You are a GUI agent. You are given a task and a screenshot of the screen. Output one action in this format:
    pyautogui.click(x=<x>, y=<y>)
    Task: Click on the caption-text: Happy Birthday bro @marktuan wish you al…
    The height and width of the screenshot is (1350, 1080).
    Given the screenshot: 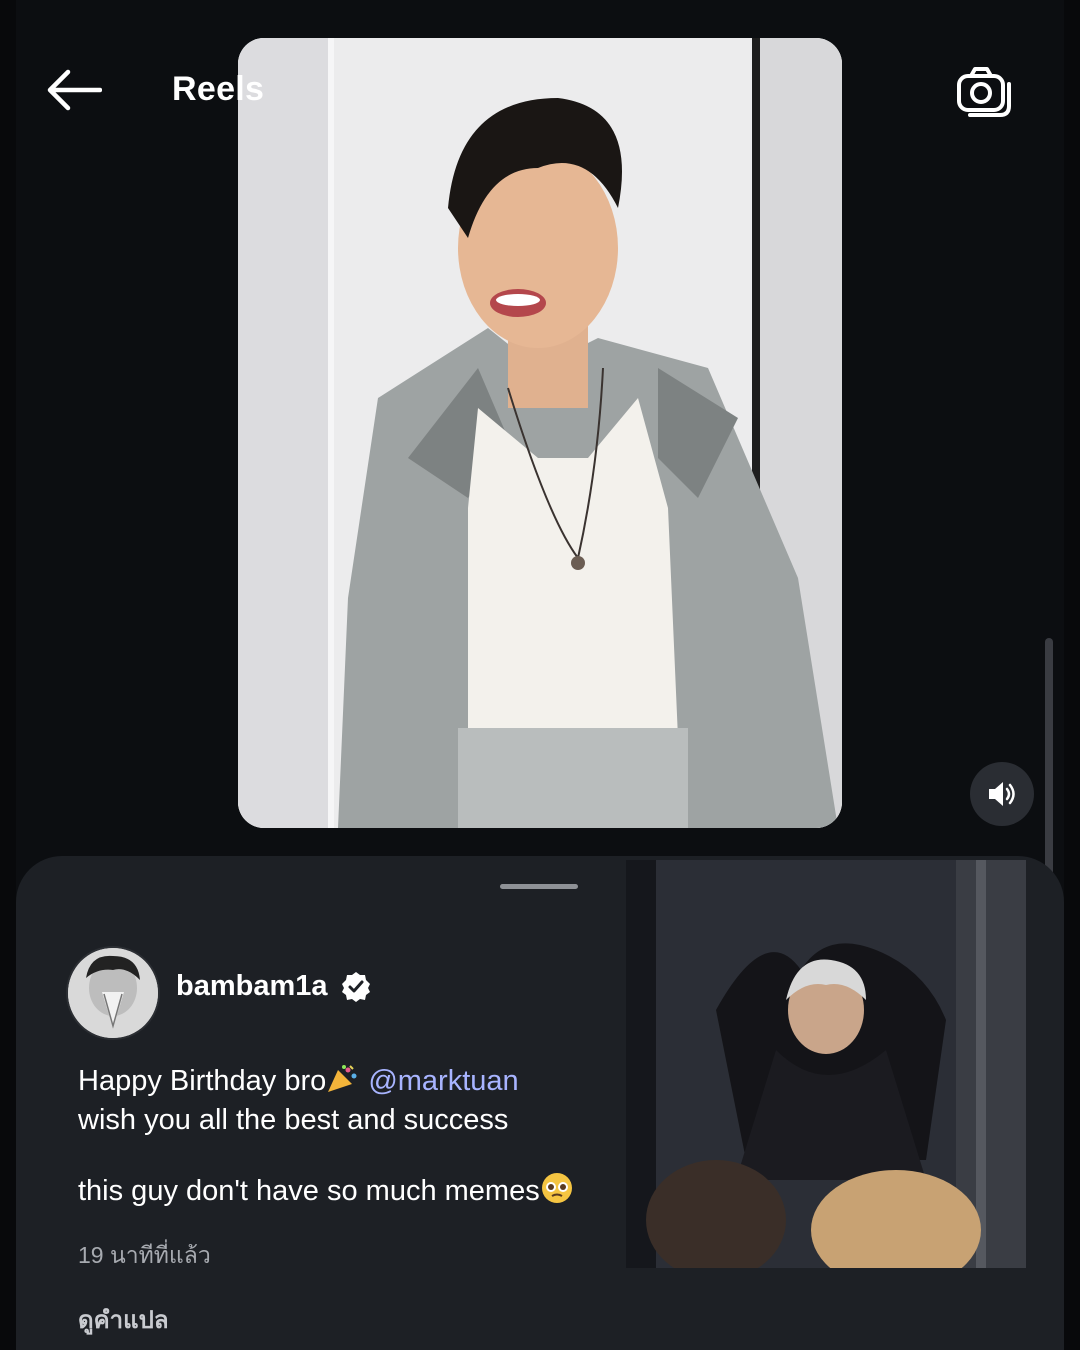 What is the action you would take?
    pyautogui.click(x=358, y=1138)
    